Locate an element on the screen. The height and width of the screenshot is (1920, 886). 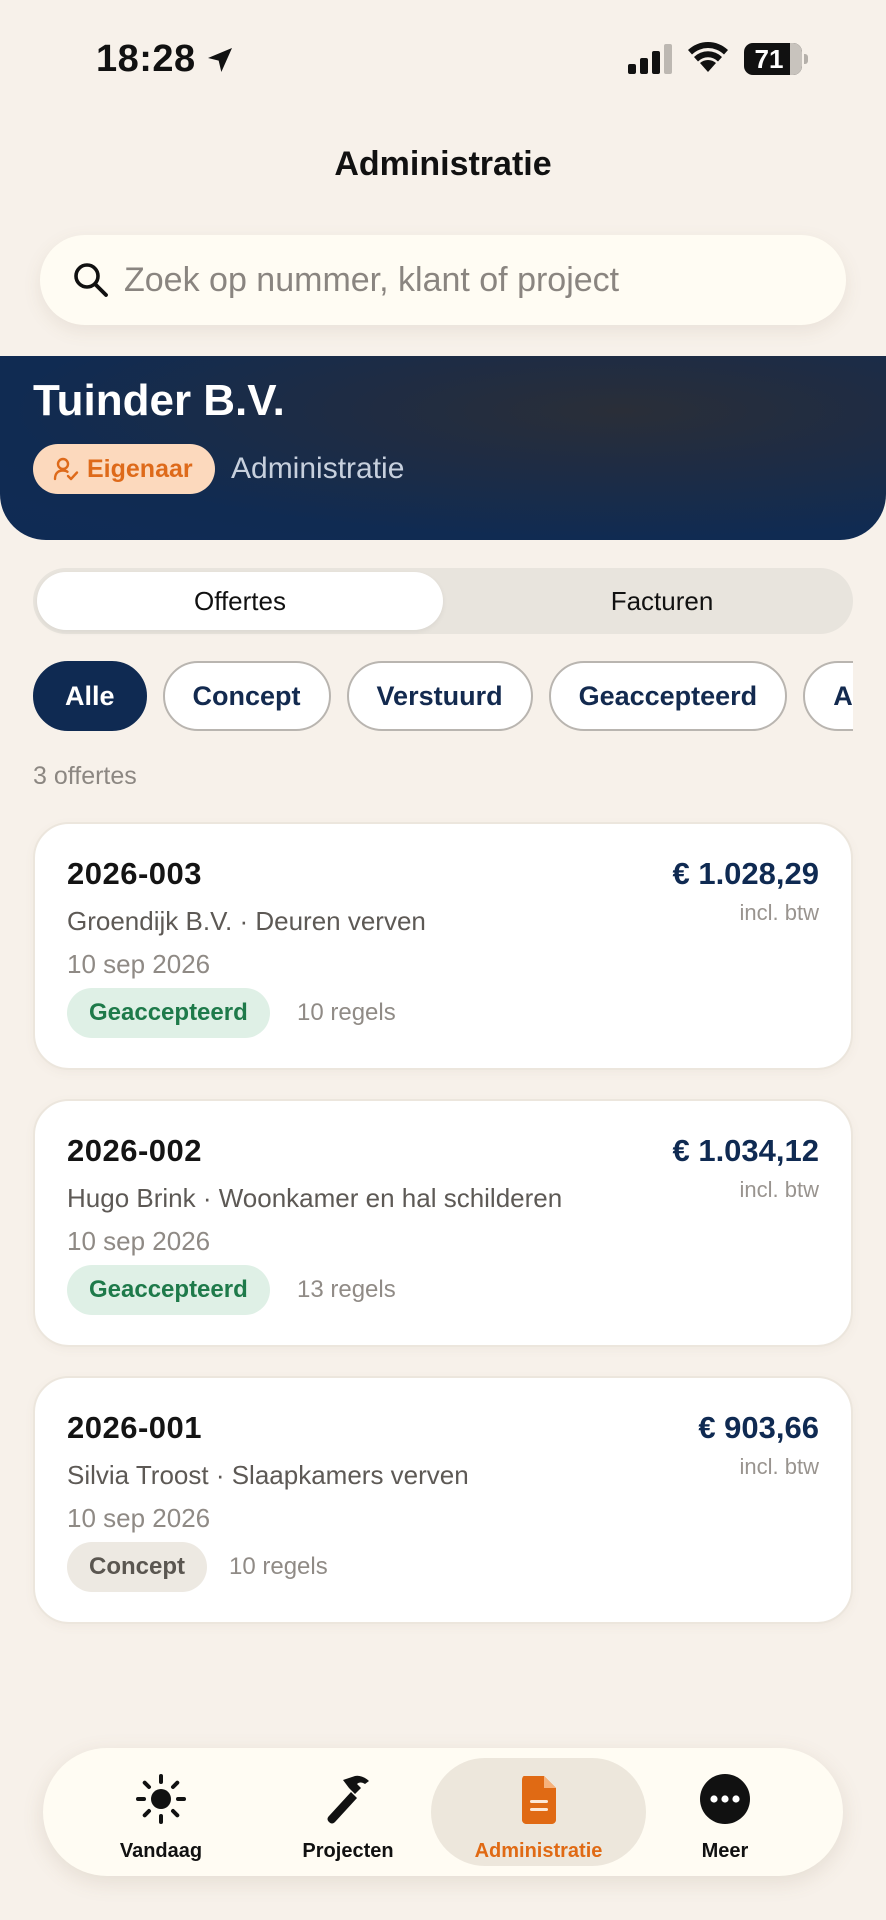
quote-client-project: Silvia Troost · Slaapkamers verven is located at coordinates (268, 1475).